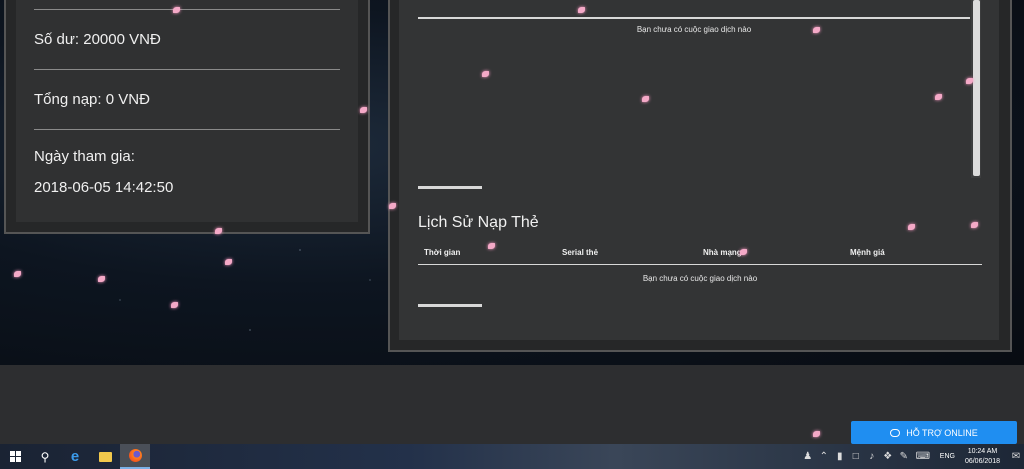 This screenshot has height=469, width=1024. Describe the element at coordinates (840, 456) in the screenshot. I see `battery-icon: ▮` at that location.